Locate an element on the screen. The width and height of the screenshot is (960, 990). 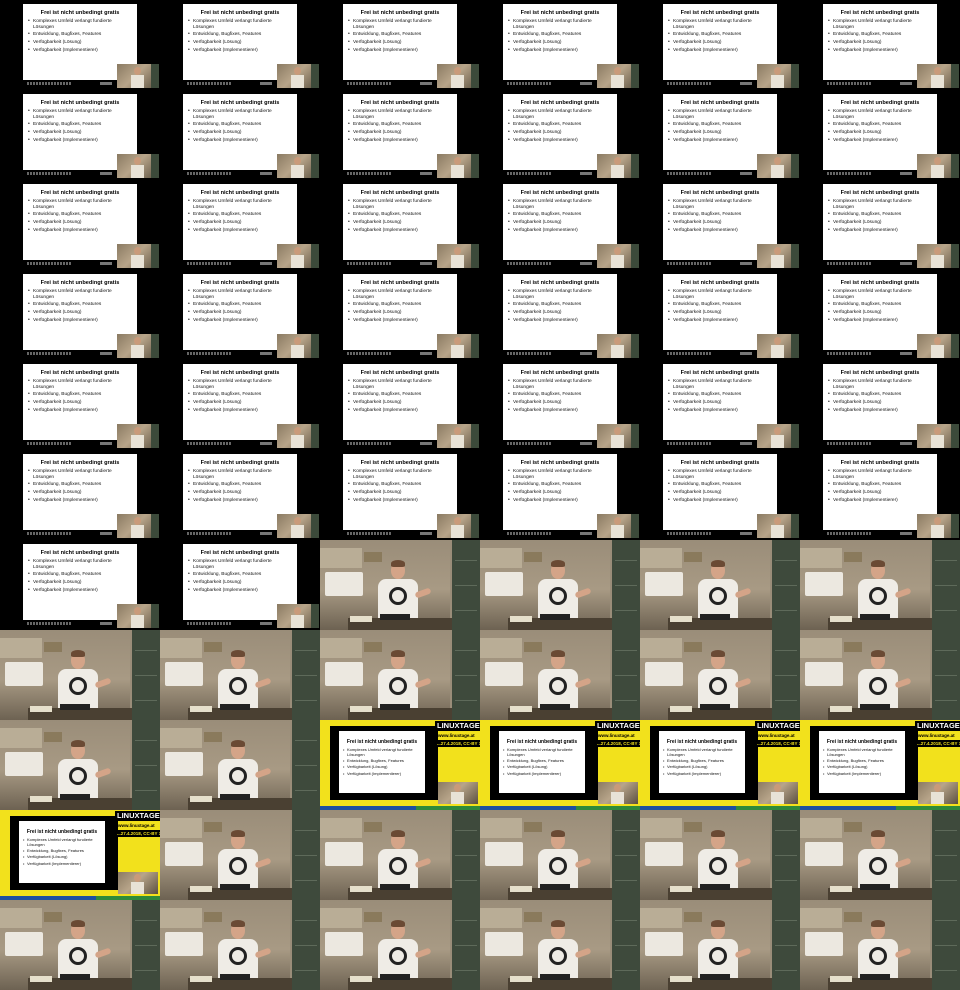
speaker-camera-thumbnail is located at coordinates (560, 675).